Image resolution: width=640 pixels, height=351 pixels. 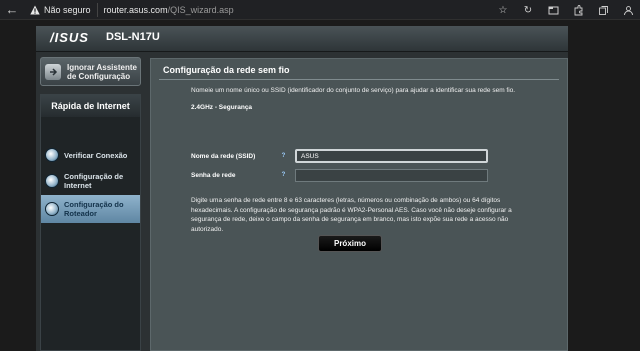 What do you see at coordinates (133, 37) in the screenshot?
I see `model-name: DSL-N17U` at bounding box center [133, 37].